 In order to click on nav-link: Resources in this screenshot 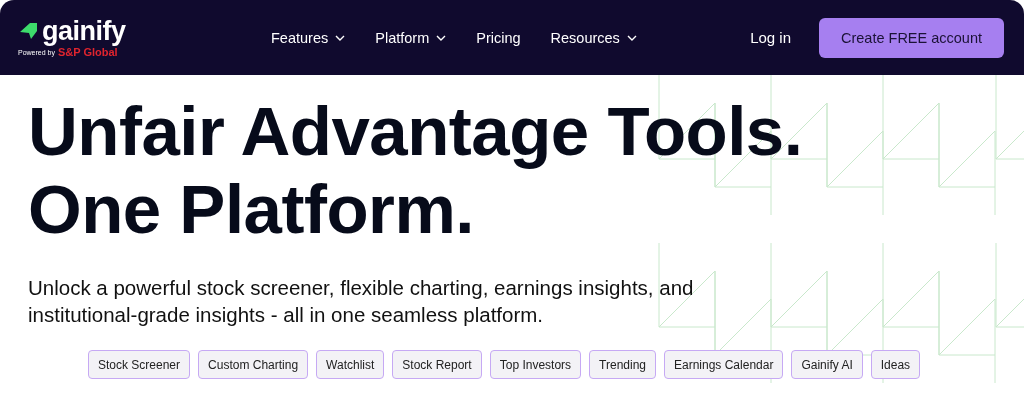, I will do `click(593, 37)`.